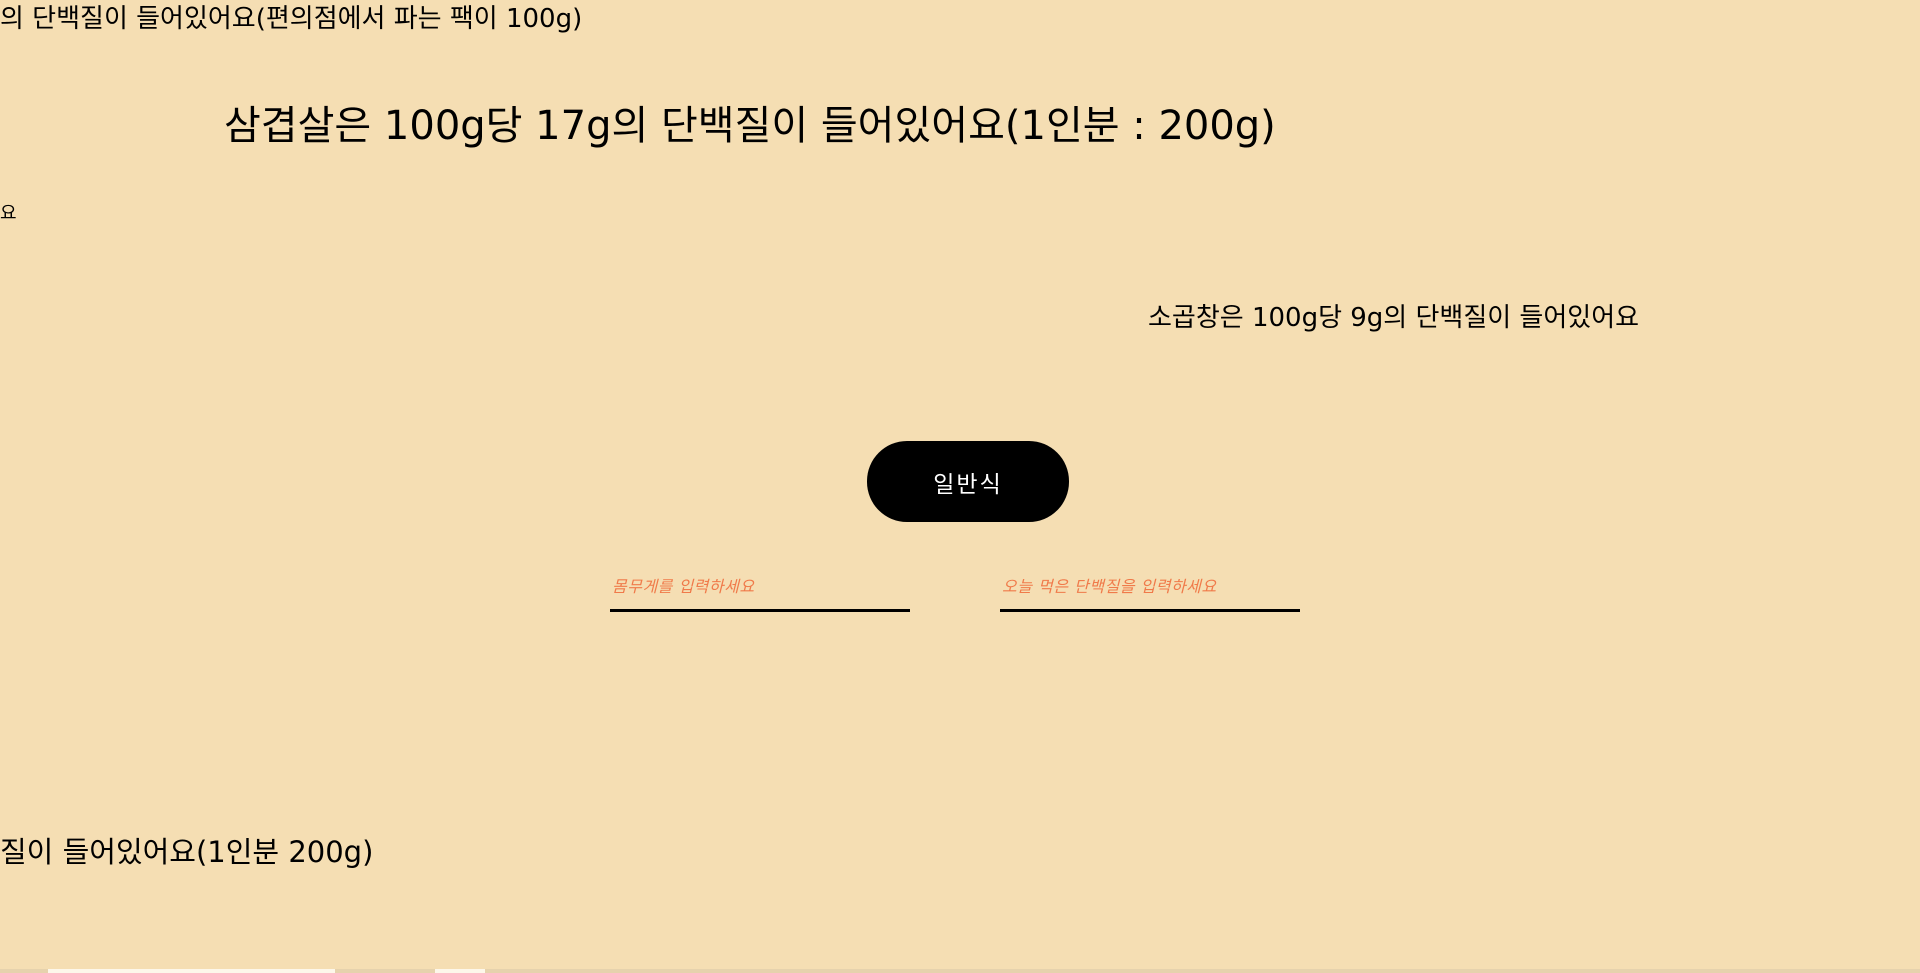 This screenshot has width=1920, height=973. I want to click on protein-intake-input, so click(1150, 592).